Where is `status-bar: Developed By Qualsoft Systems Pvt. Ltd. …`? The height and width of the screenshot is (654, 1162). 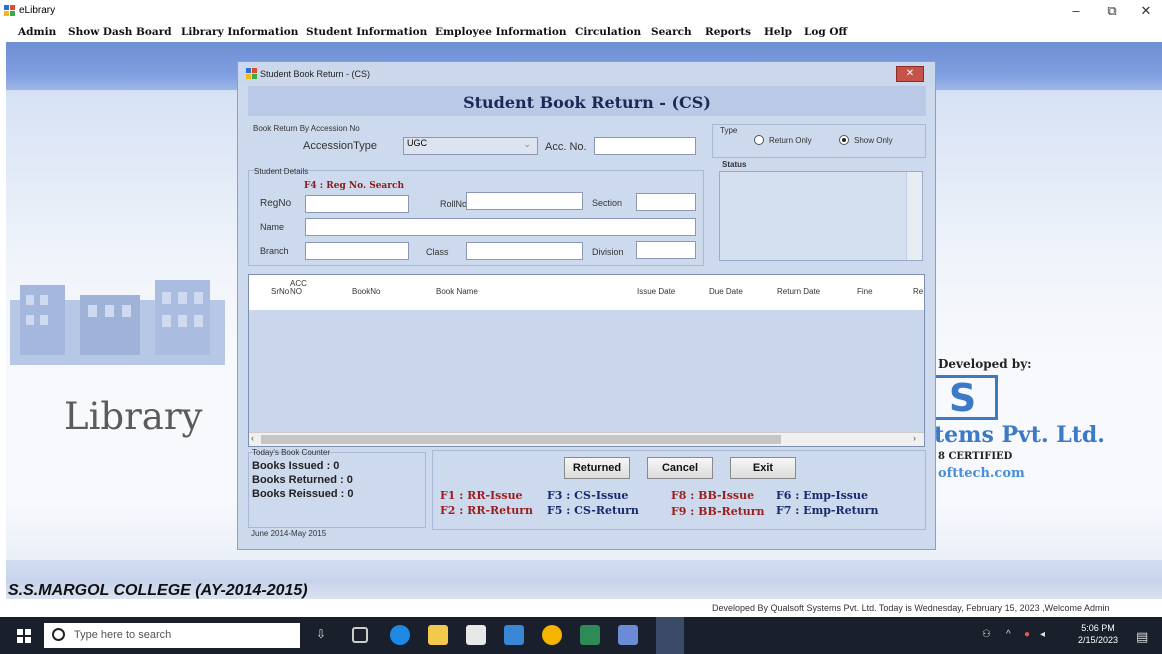
status-bar: Developed By Qualsoft Systems Pvt. Ltd. … is located at coordinates (581, 608).